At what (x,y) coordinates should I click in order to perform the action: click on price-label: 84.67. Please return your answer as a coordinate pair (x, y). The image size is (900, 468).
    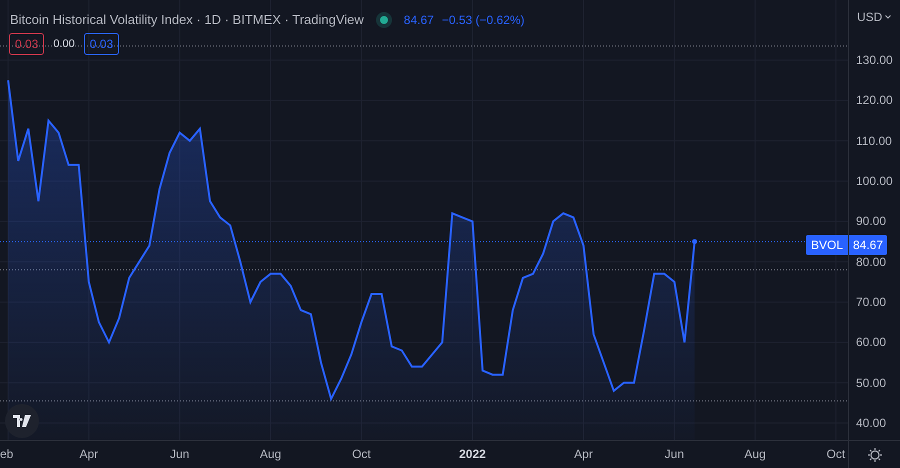
    Looking at the image, I should click on (868, 245).